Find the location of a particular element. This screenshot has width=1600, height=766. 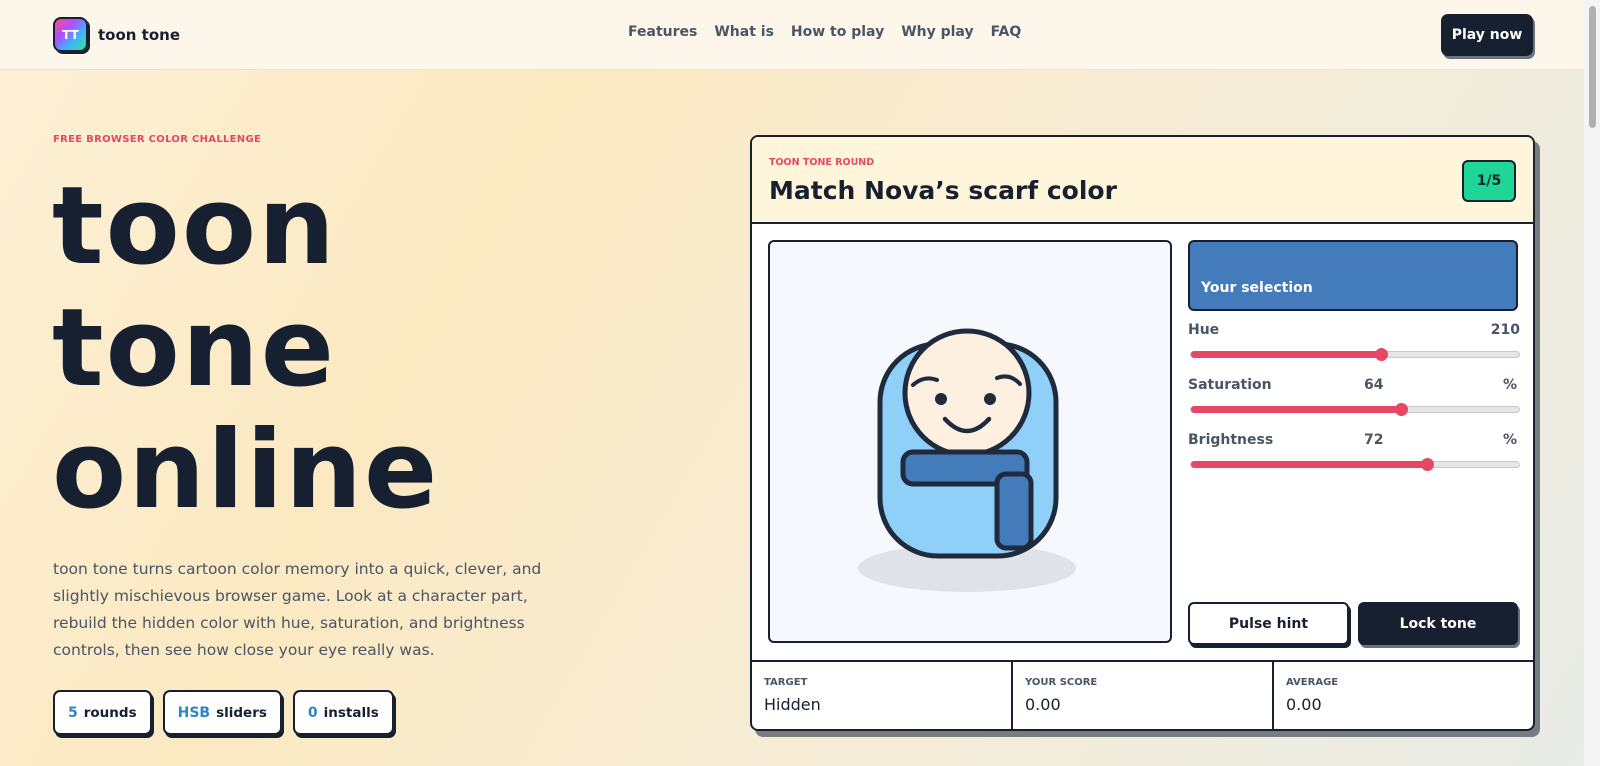

saturation-unit: % is located at coordinates (1510, 385).